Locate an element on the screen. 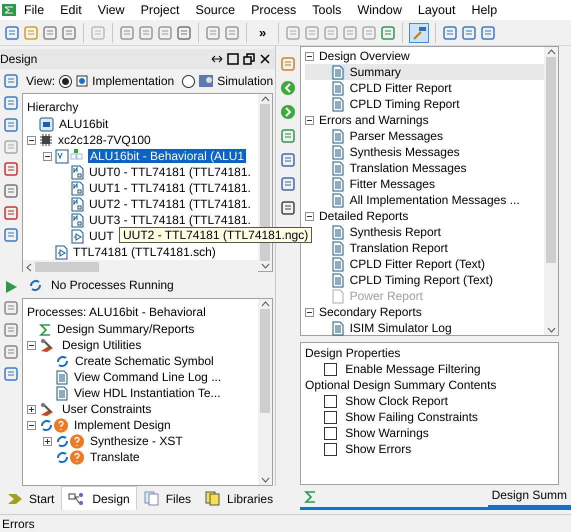 The height and width of the screenshot is (532, 571). report-item: Parser Messages is located at coordinates (396, 136).